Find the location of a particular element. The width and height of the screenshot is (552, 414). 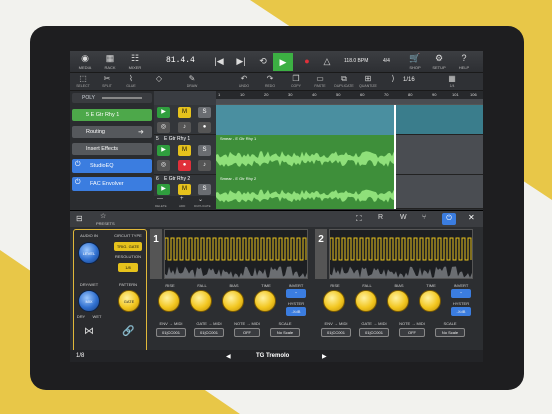

track-name: E Gtr Rhy 1 is located at coordinates (177, 139).